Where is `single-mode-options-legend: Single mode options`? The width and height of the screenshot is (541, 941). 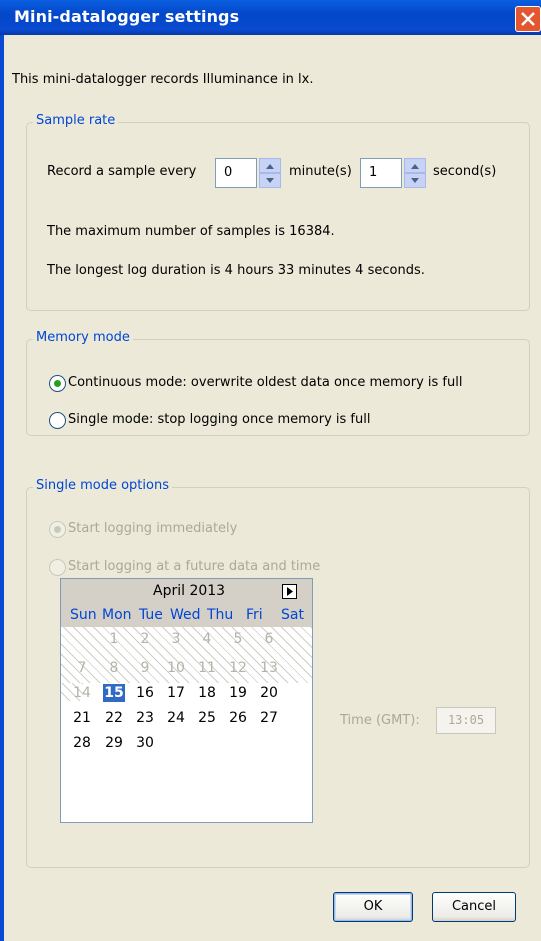
single-mode-options-legend: Single mode options is located at coordinates (102, 485).